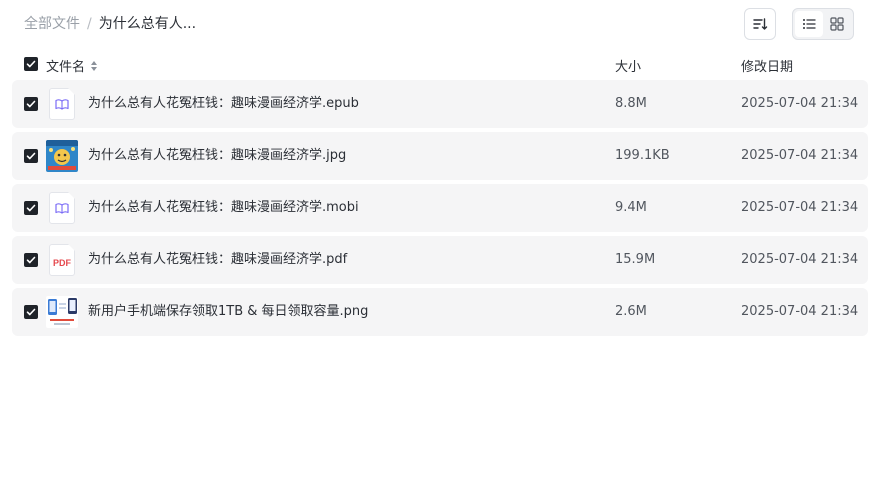  What do you see at coordinates (631, 311) in the screenshot?
I see `file-size: 2.6M` at bounding box center [631, 311].